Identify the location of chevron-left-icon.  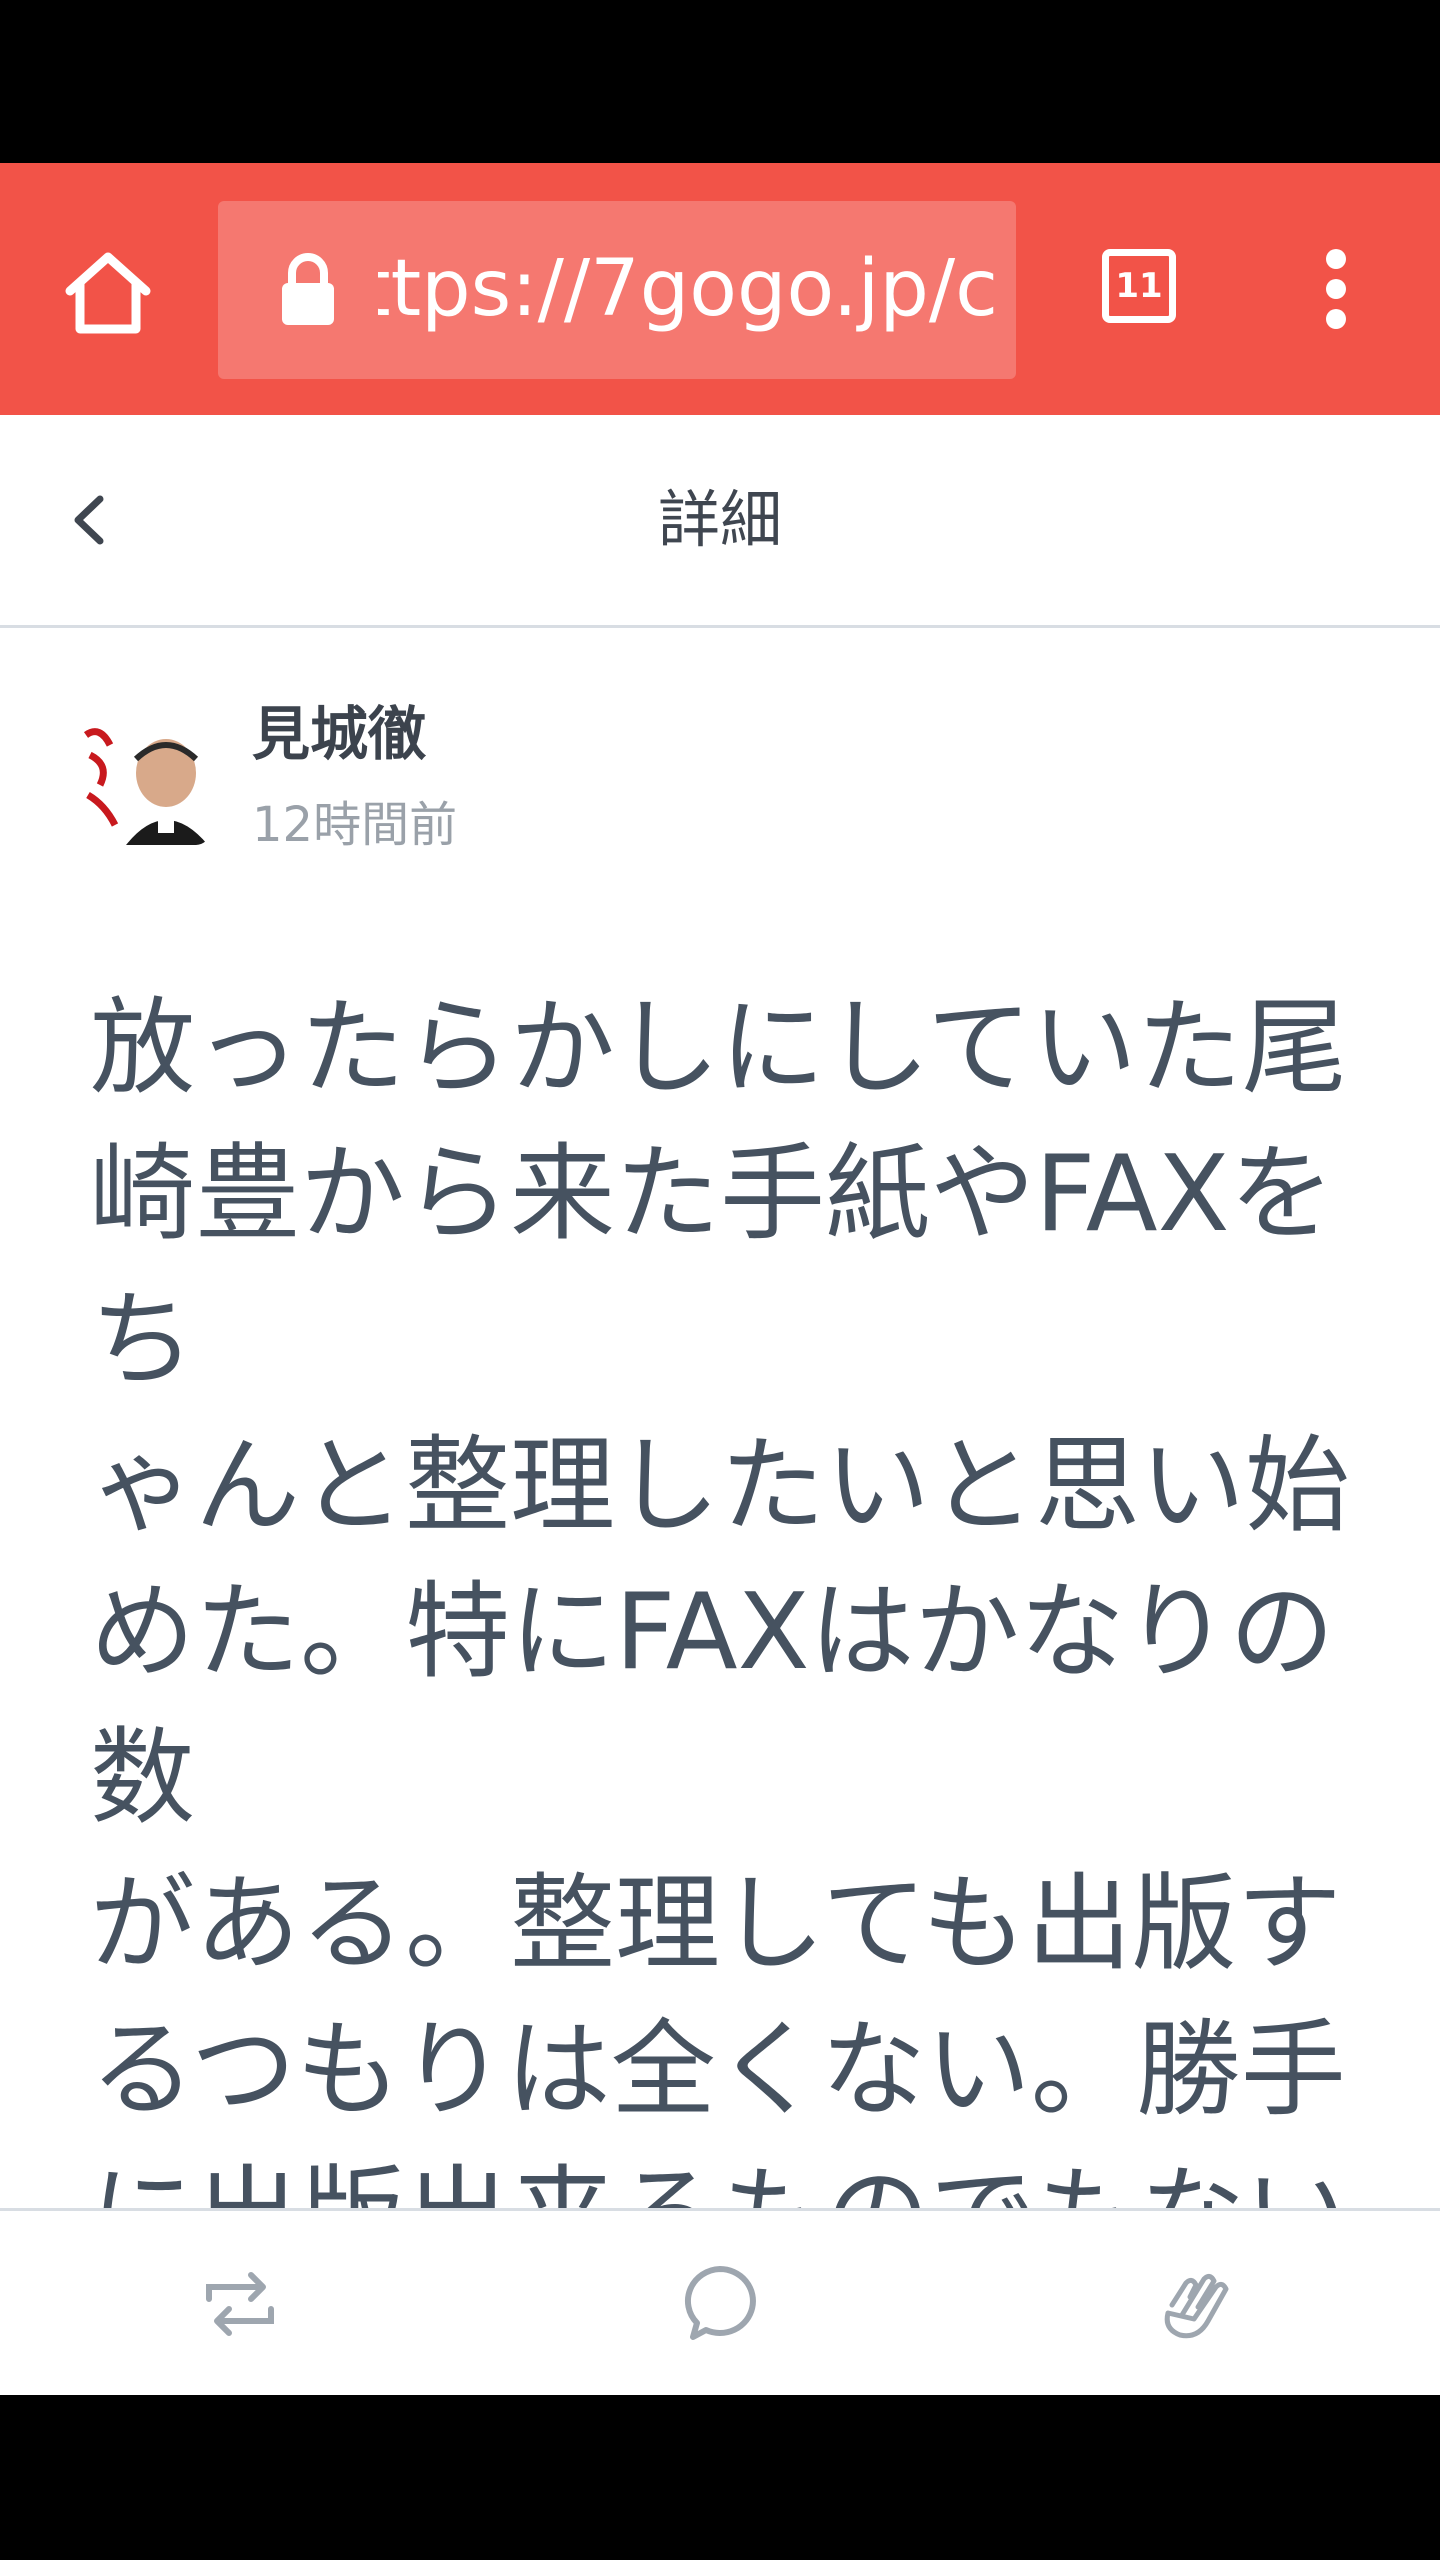
(90, 520).